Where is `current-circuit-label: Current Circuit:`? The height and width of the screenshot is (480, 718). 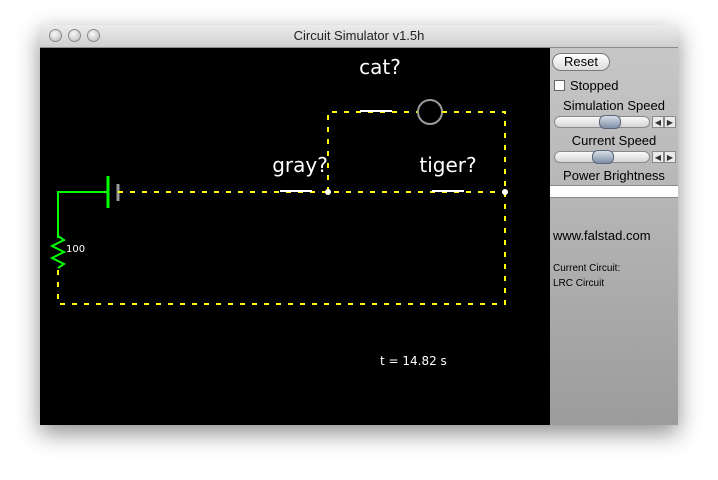 current-circuit-label: Current Circuit: is located at coordinates (587, 268).